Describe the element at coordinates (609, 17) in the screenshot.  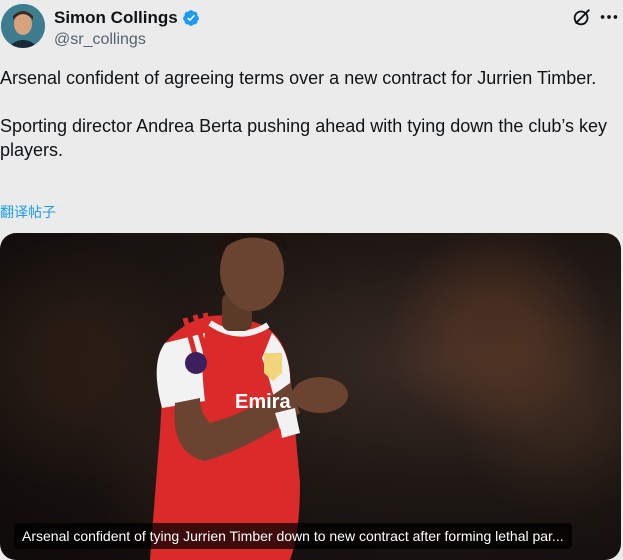
I see `more-options-icon` at that location.